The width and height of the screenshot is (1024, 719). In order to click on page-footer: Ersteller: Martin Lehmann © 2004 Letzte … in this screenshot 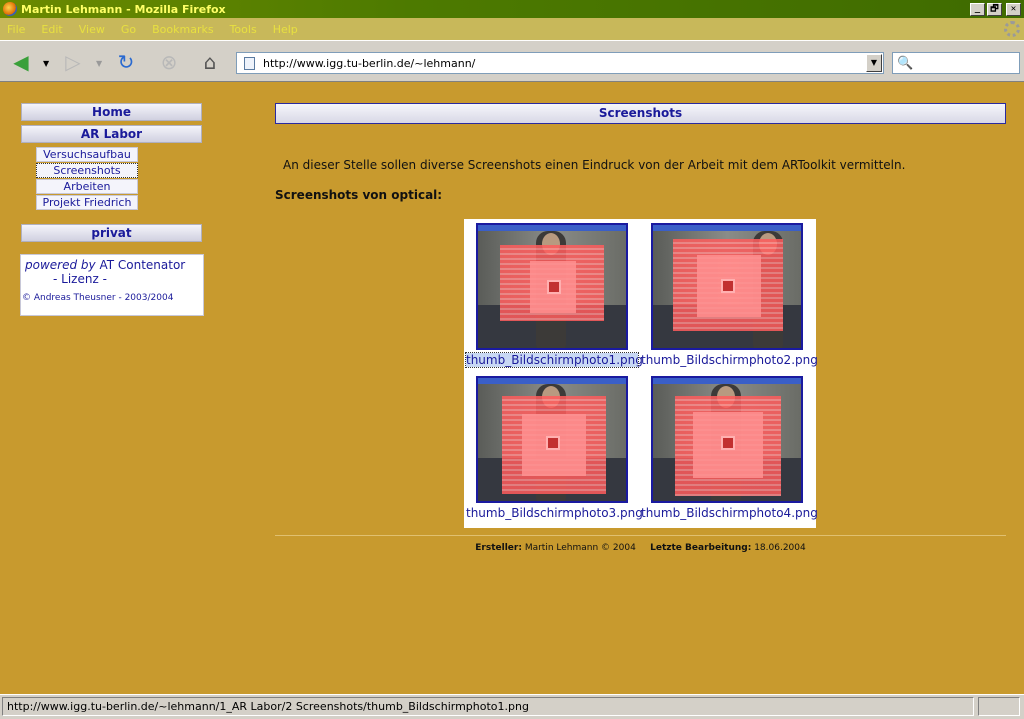, I will do `click(640, 548)`.